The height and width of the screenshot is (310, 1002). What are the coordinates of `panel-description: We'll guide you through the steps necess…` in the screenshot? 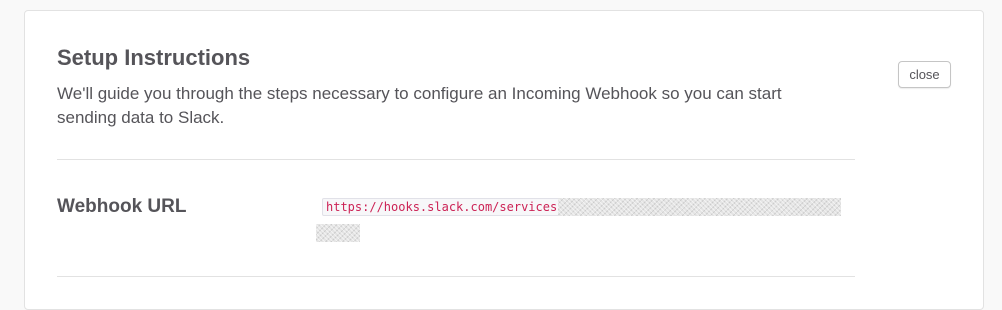 It's located at (419, 105).